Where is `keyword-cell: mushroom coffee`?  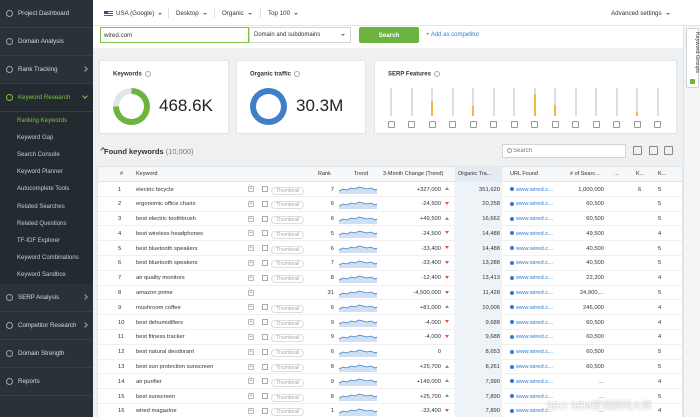 keyword-cell: mushroom coffee is located at coordinates (158, 308).